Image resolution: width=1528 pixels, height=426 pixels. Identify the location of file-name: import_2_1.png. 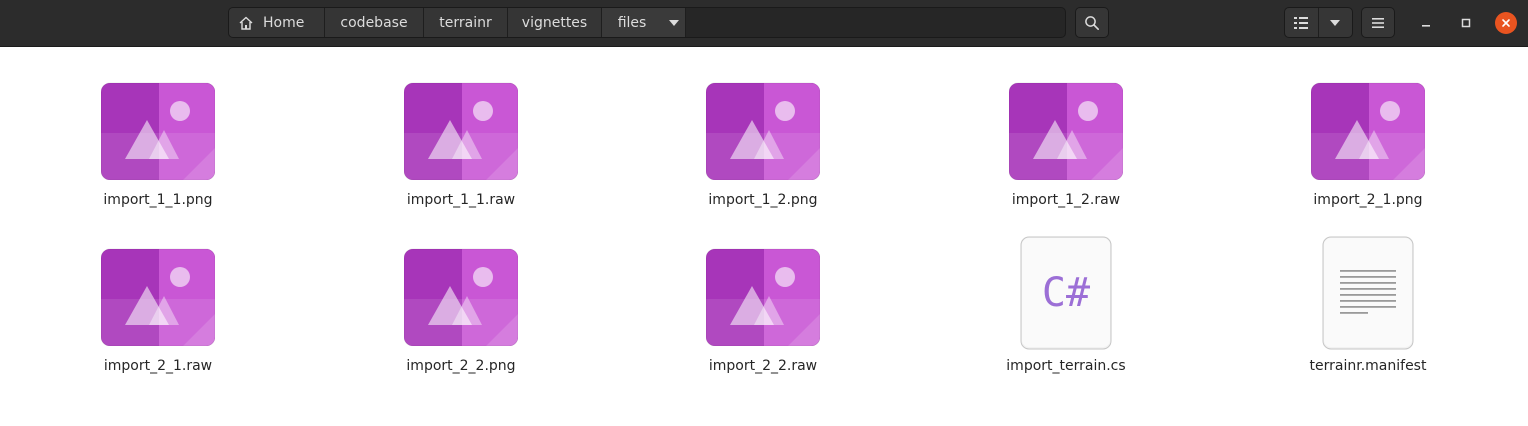
(1368, 200).